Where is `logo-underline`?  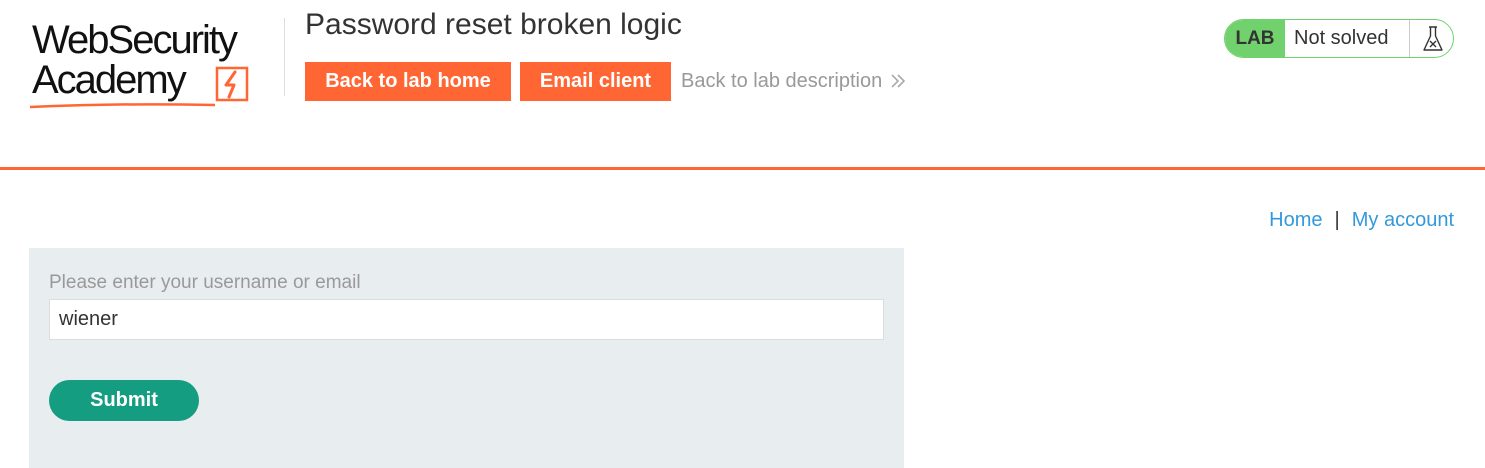 logo-underline is located at coordinates (122, 106).